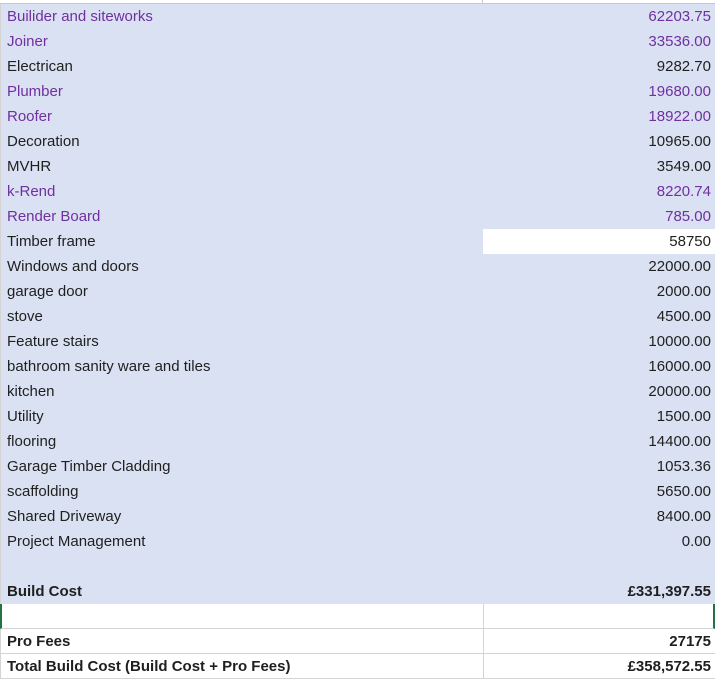 This screenshot has width=715, height=682. Describe the element at coordinates (599, 241) in the screenshot. I see `cost-item-value: 58750` at that location.